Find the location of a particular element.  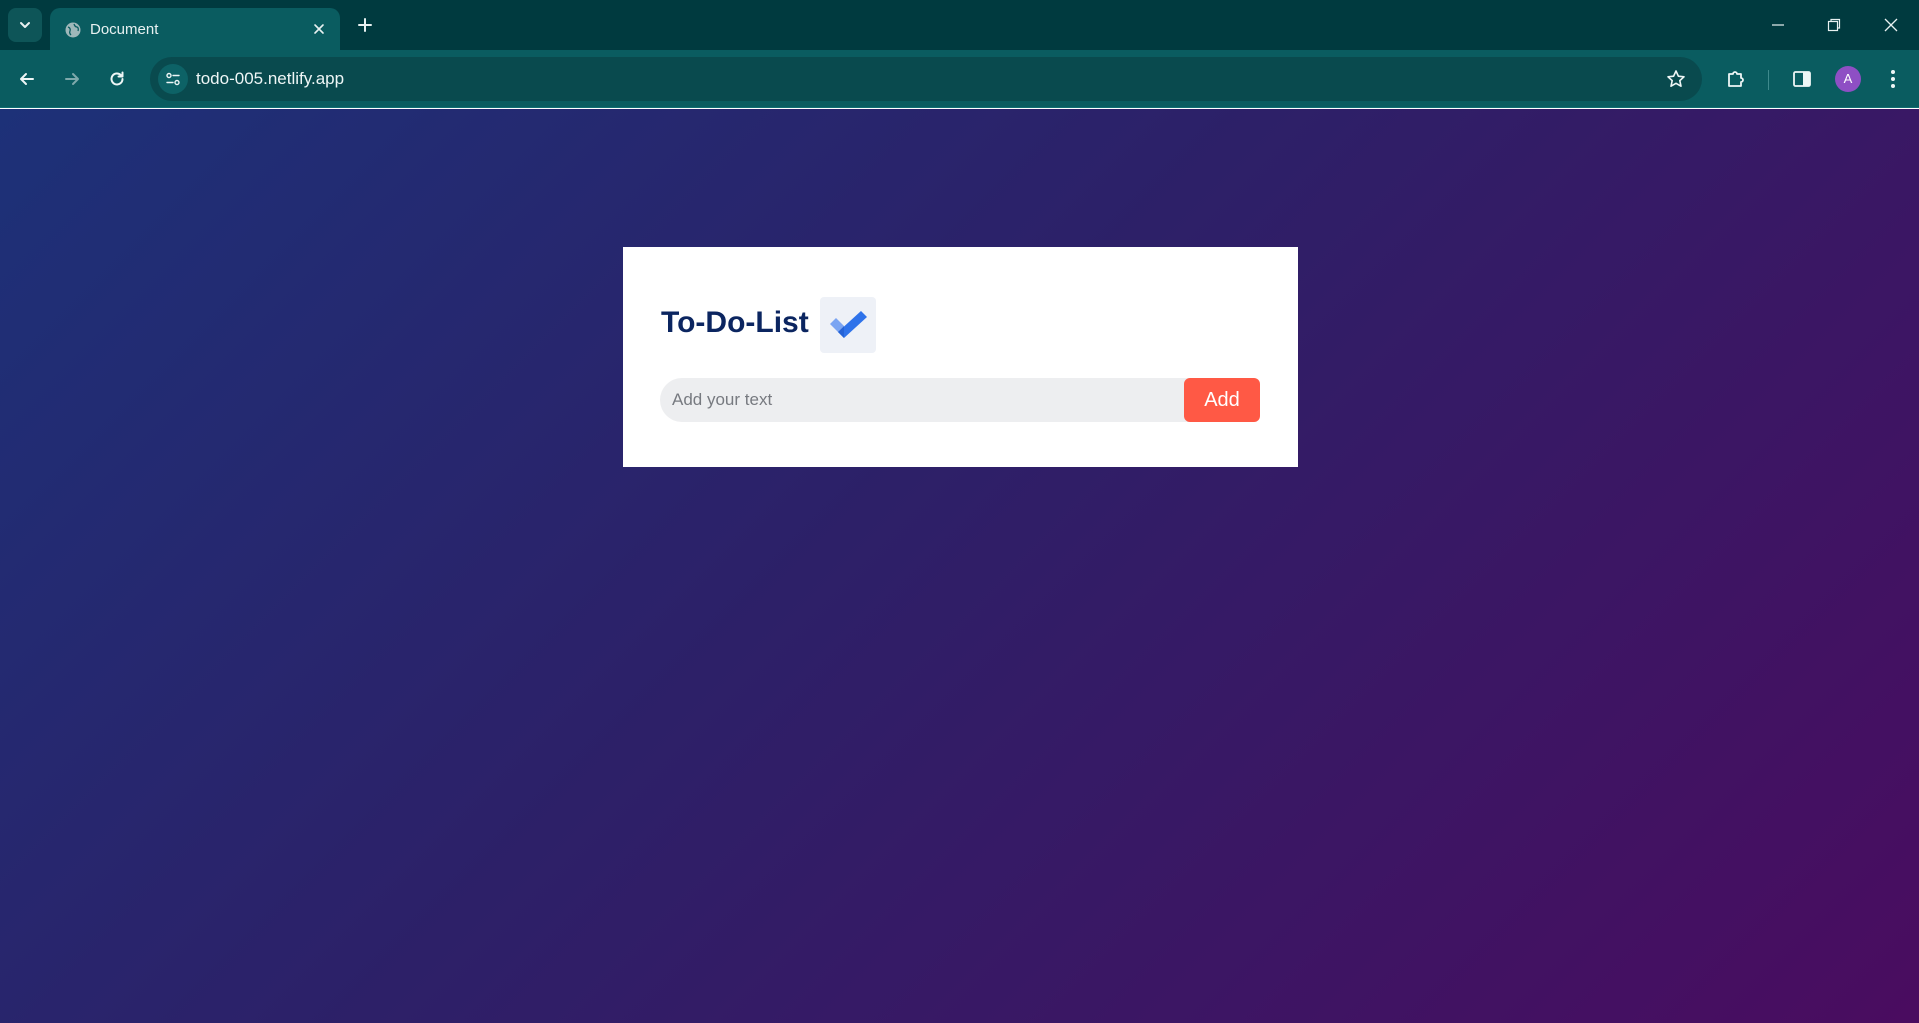

extensions-button is located at coordinates (1736, 79).